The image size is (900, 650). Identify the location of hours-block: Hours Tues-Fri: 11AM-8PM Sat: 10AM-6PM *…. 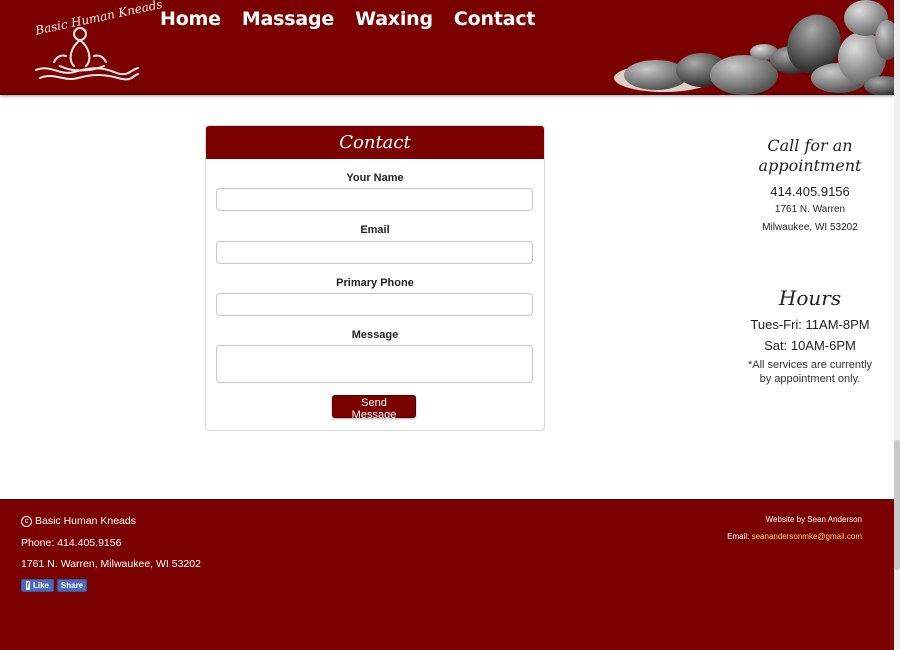
(810, 336).